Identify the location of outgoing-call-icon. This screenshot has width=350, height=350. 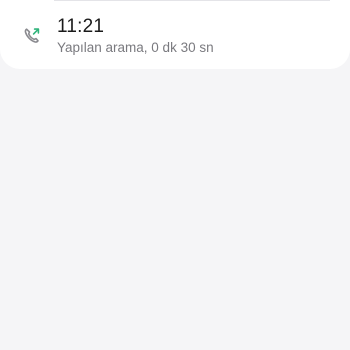
(32, 36).